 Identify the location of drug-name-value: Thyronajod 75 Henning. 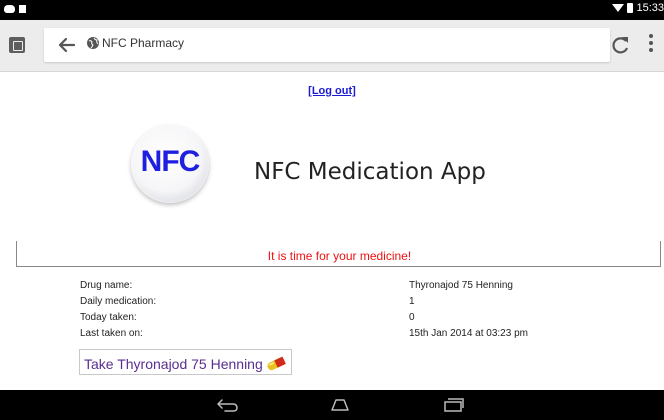
(461, 285).